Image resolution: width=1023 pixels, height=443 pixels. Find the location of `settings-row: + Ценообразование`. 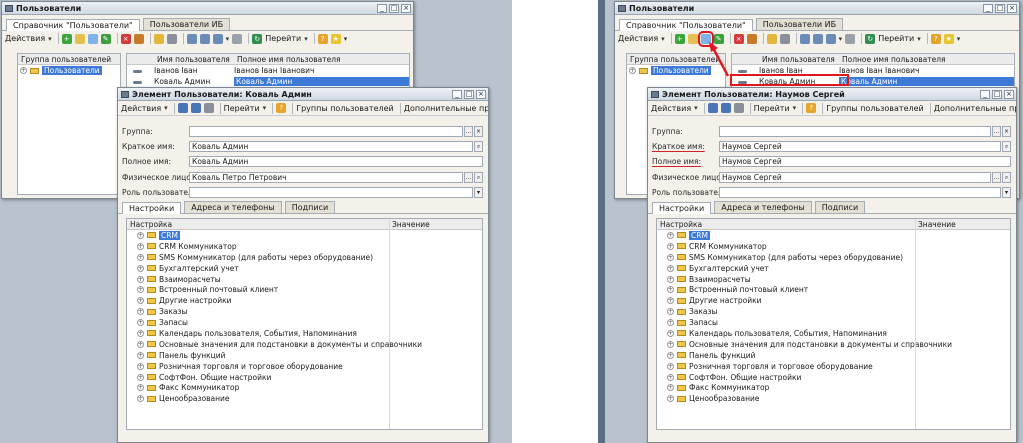

settings-row: + Ценообразование is located at coordinates (833, 398).